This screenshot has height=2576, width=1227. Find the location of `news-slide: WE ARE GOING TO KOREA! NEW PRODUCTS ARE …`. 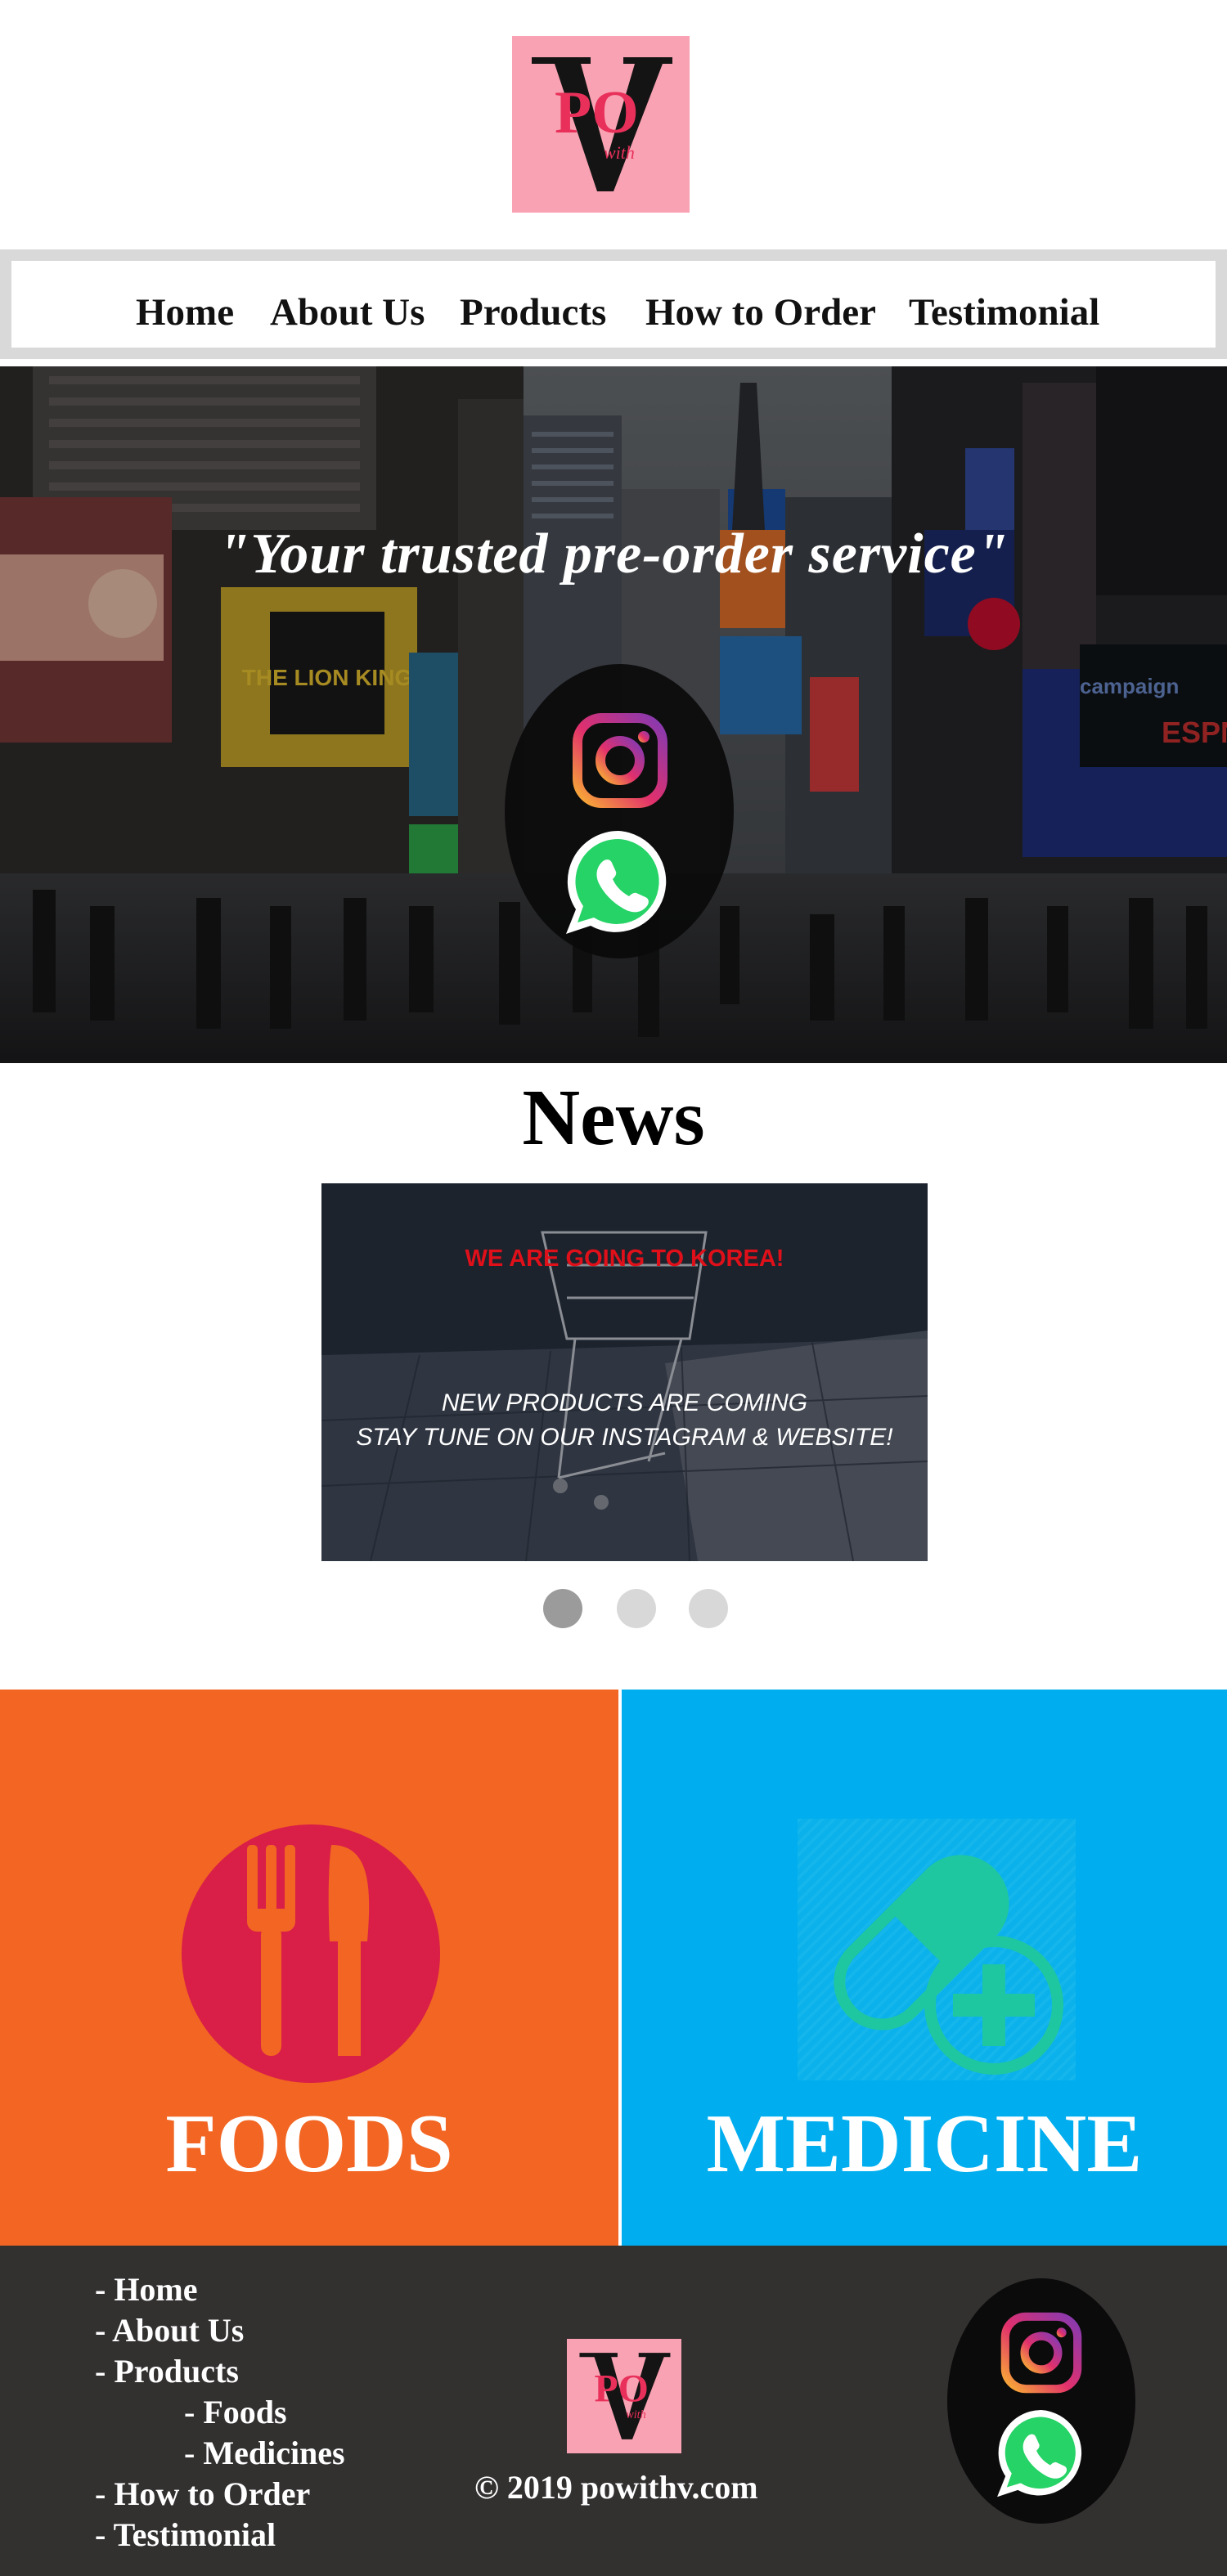

news-slide: WE ARE GOING TO KOREA! NEW PRODUCTS ARE … is located at coordinates (624, 1372).